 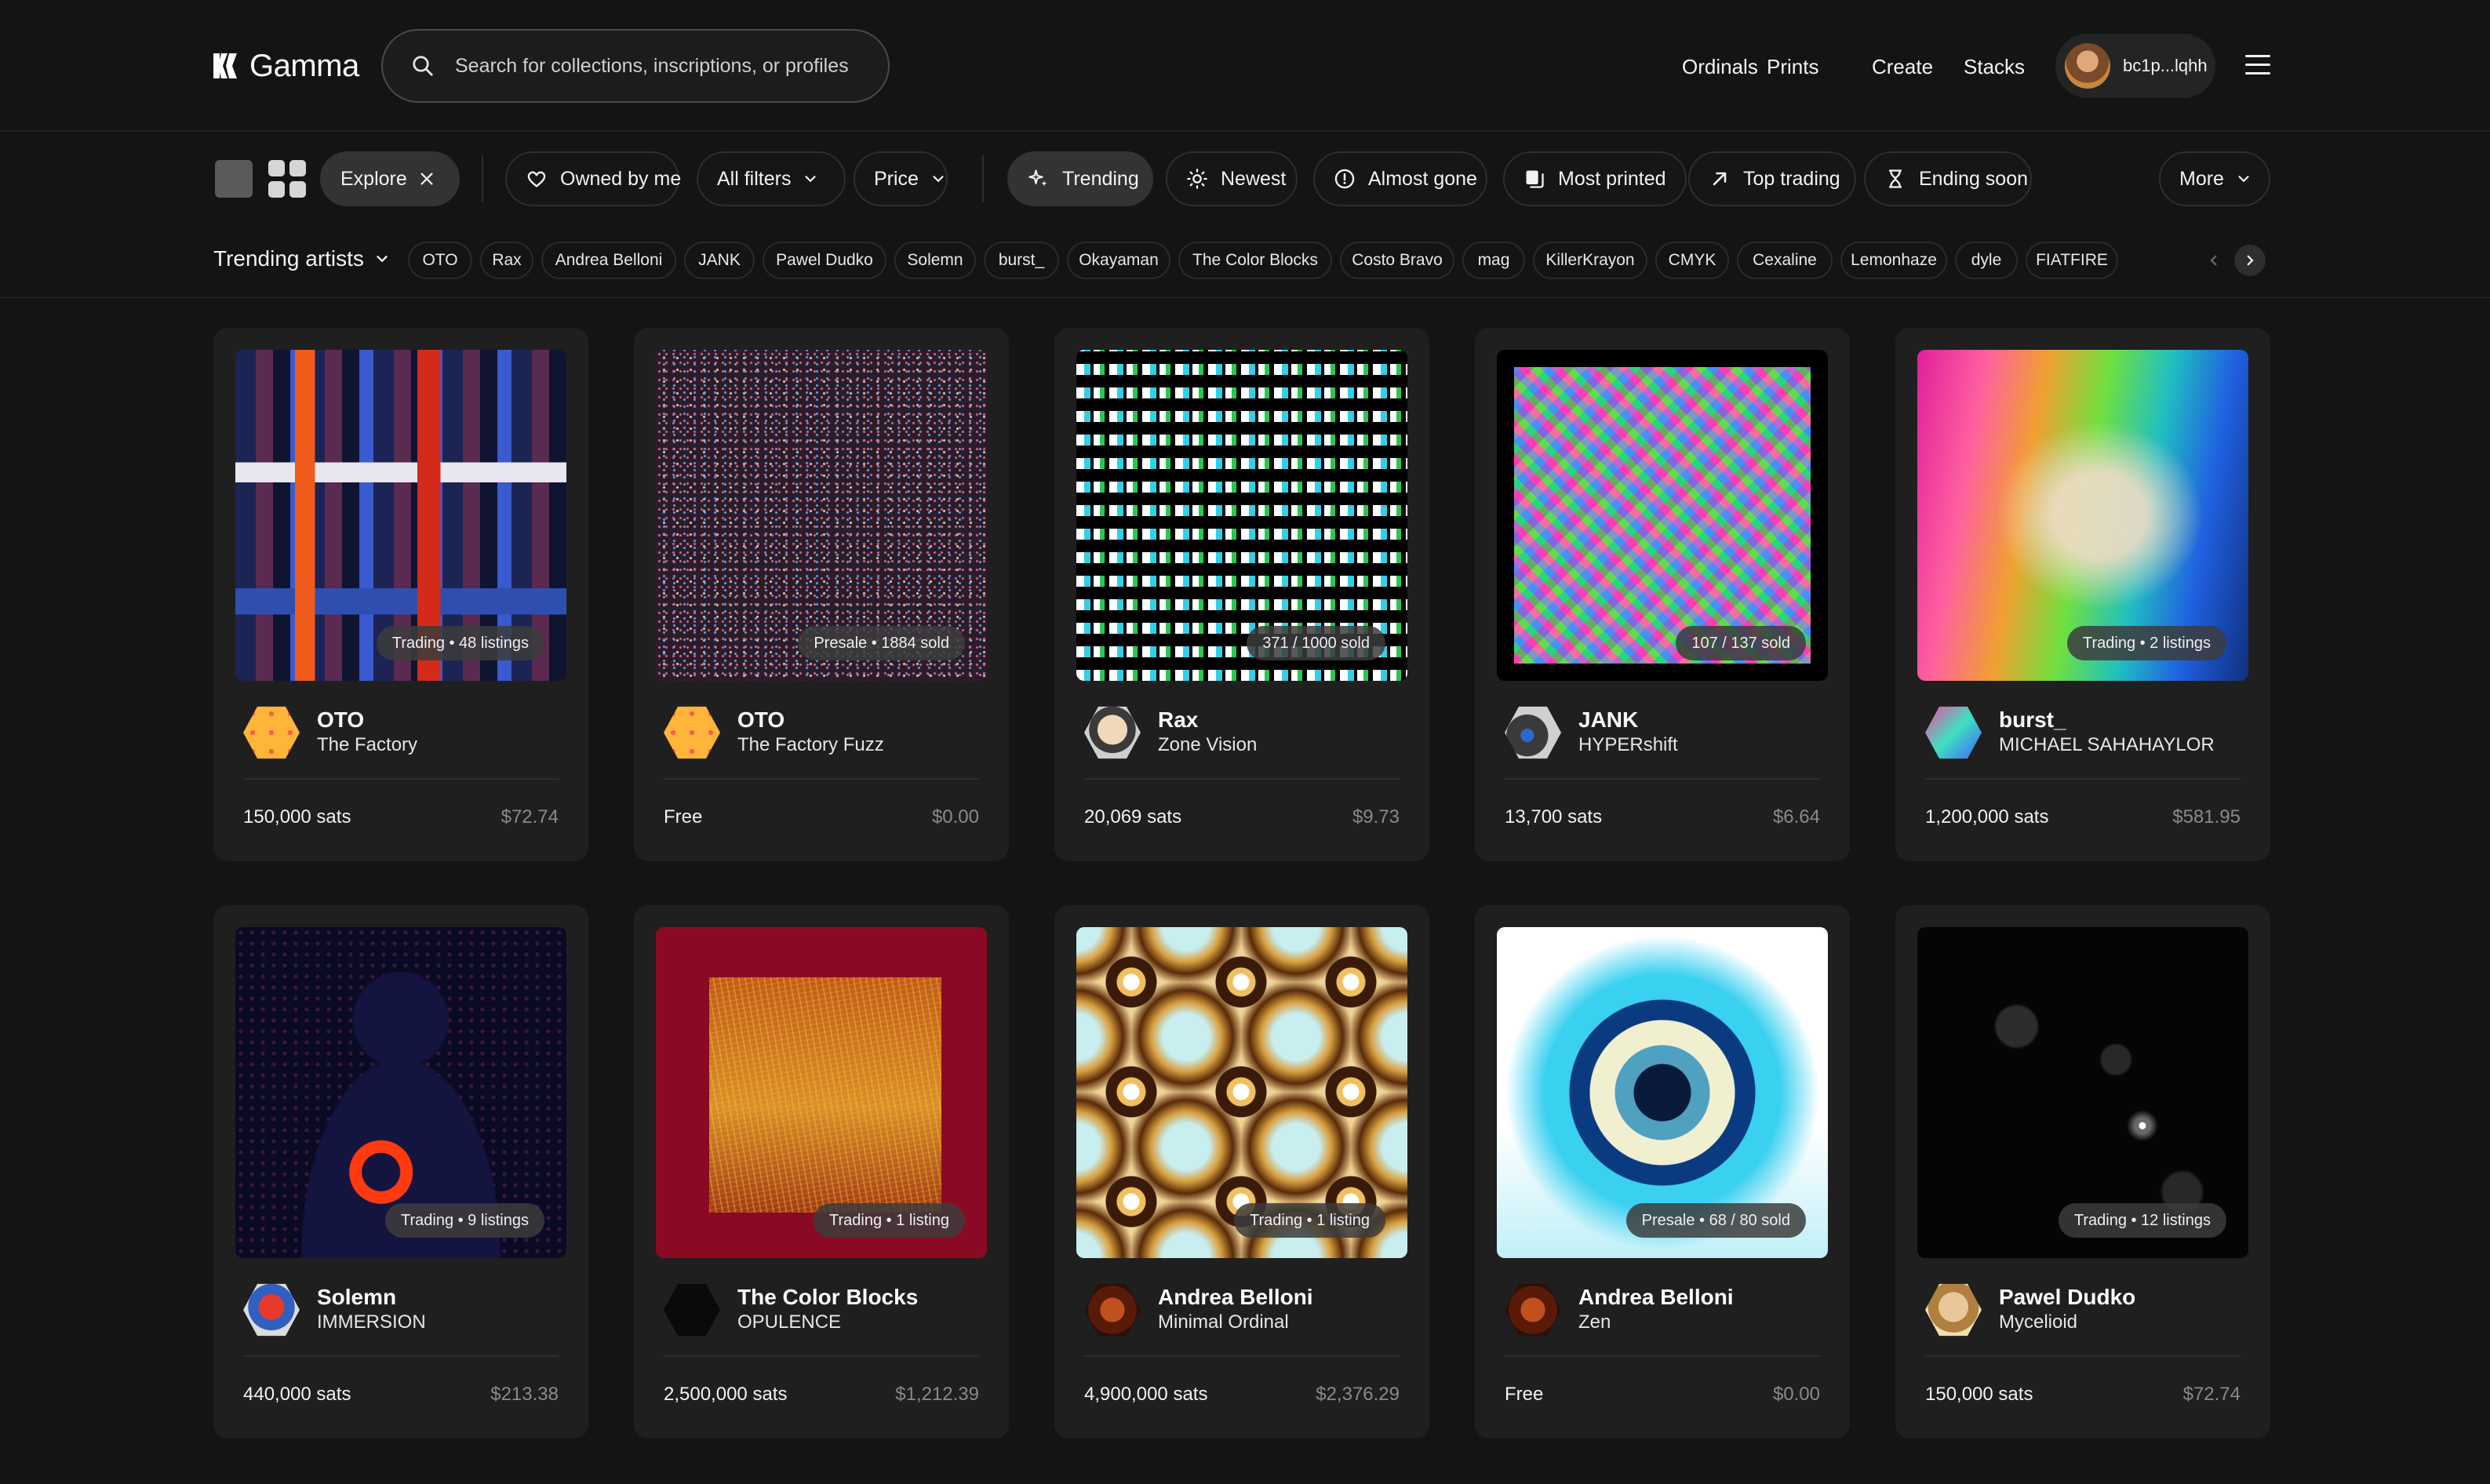 I want to click on owned-by-me-filter: Owned by me, so click(x=593, y=178).